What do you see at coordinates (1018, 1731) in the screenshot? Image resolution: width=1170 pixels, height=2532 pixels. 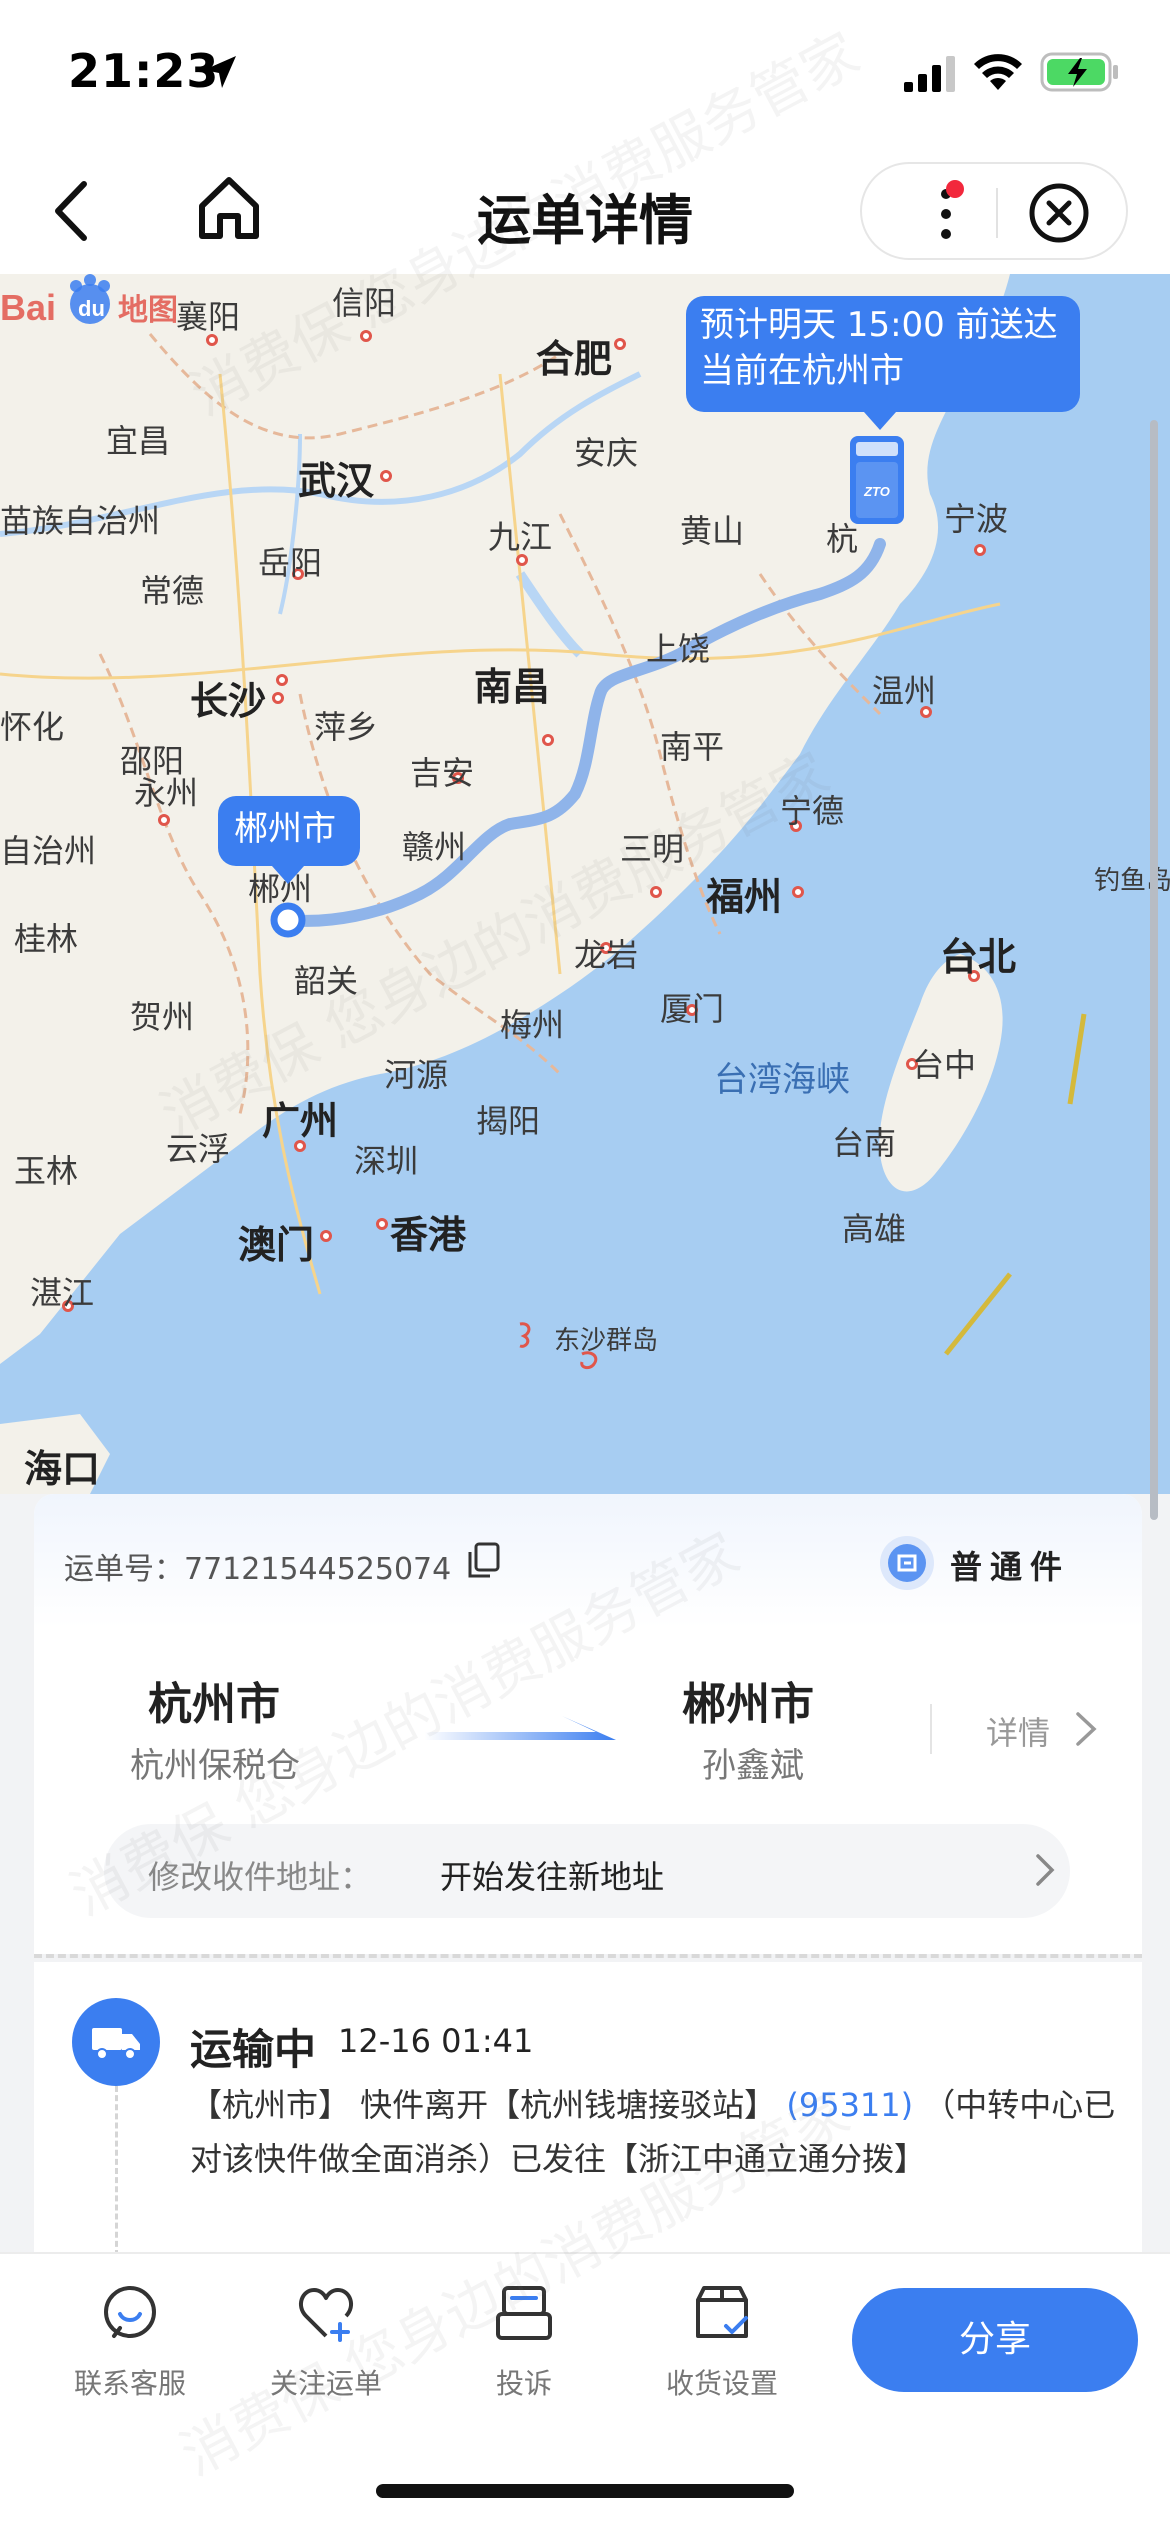 I see `details-link: 详情` at bounding box center [1018, 1731].